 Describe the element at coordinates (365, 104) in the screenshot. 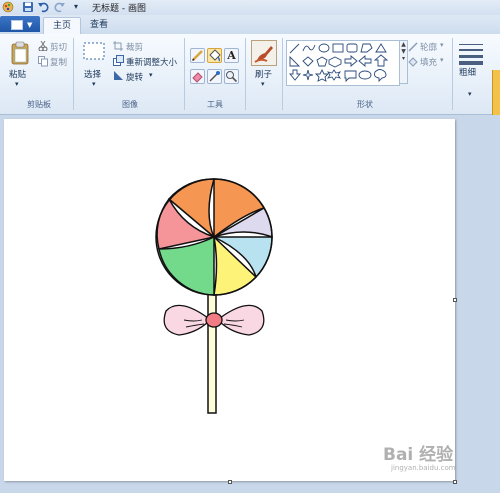

I see `shapes-group-label: 形状` at that location.